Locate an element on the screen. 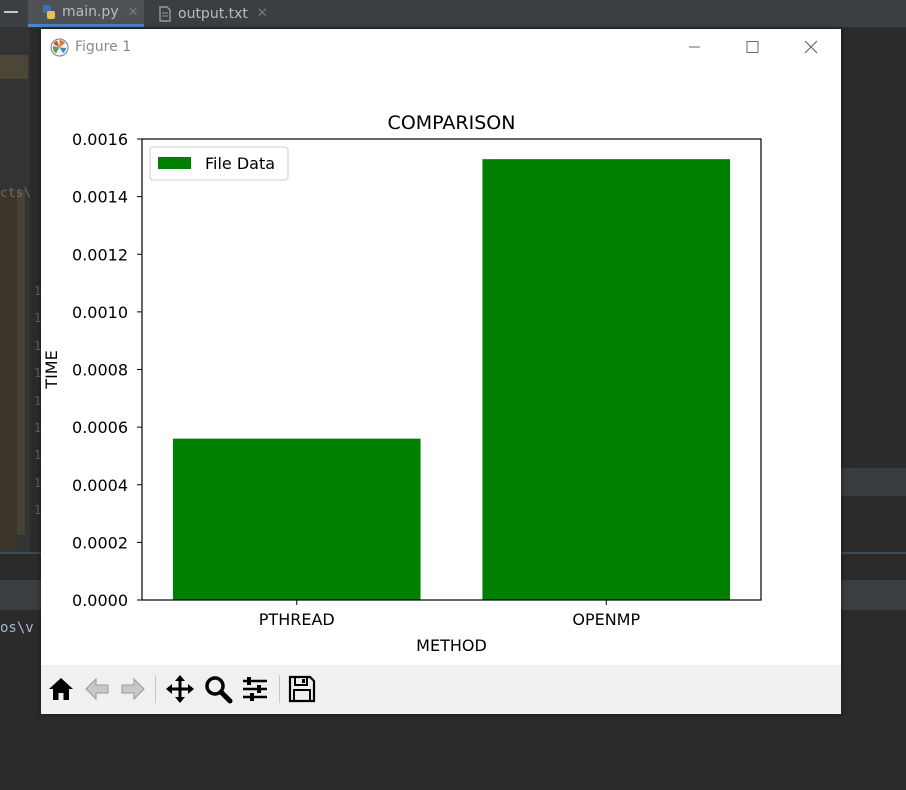  y-tick-label: 0.0006 is located at coordinates (100, 427).